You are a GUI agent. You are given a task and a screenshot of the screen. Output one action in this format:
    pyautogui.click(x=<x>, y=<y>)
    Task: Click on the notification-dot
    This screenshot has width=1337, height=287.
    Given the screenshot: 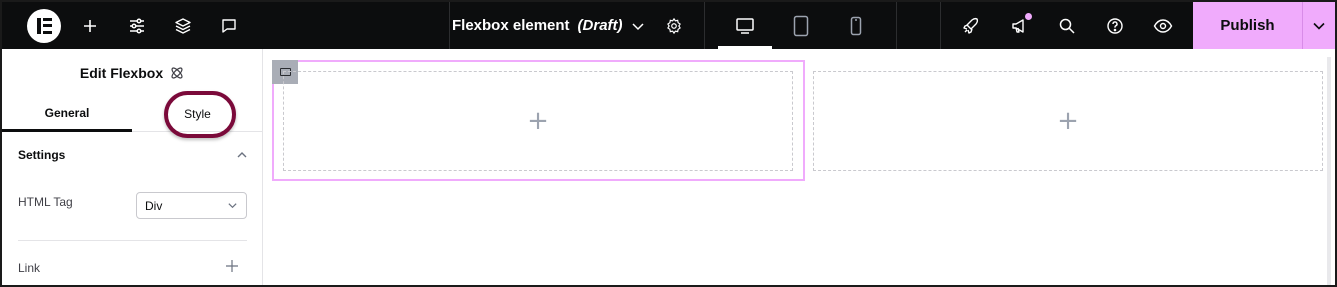 What is the action you would take?
    pyautogui.click(x=1028, y=16)
    